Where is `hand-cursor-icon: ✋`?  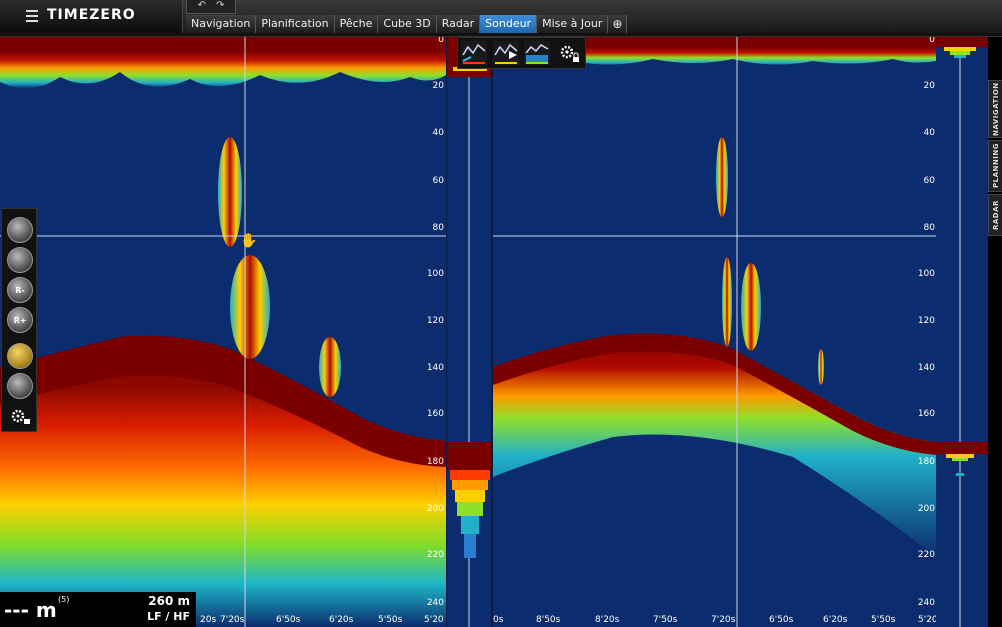
hand-cursor-icon: ✋ is located at coordinates (248, 240).